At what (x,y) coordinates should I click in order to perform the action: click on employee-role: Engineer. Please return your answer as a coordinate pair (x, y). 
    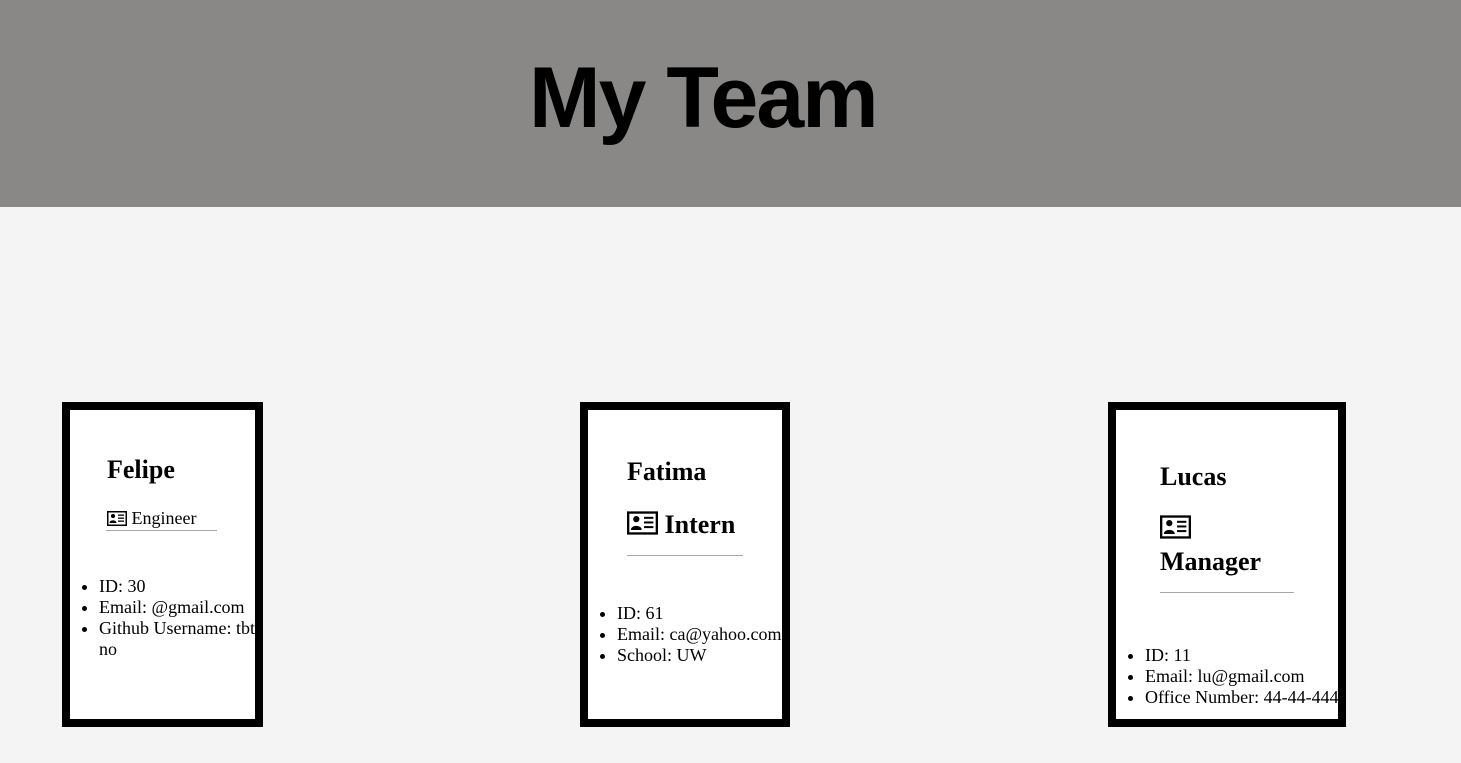
    Looking at the image, I should click on (151, 518).